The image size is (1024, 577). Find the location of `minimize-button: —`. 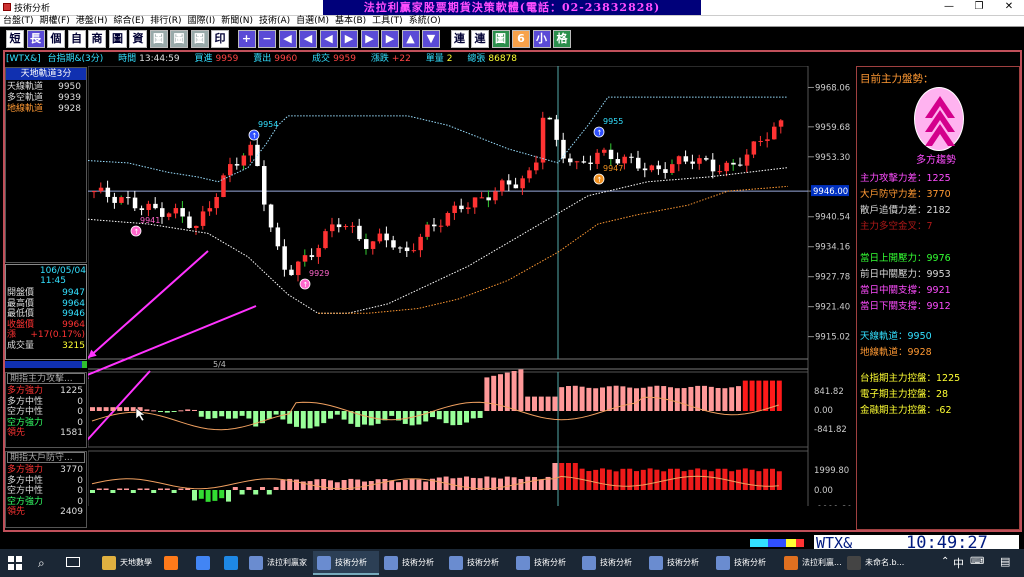

minimize-button: — is located at coordinates (949, 7).